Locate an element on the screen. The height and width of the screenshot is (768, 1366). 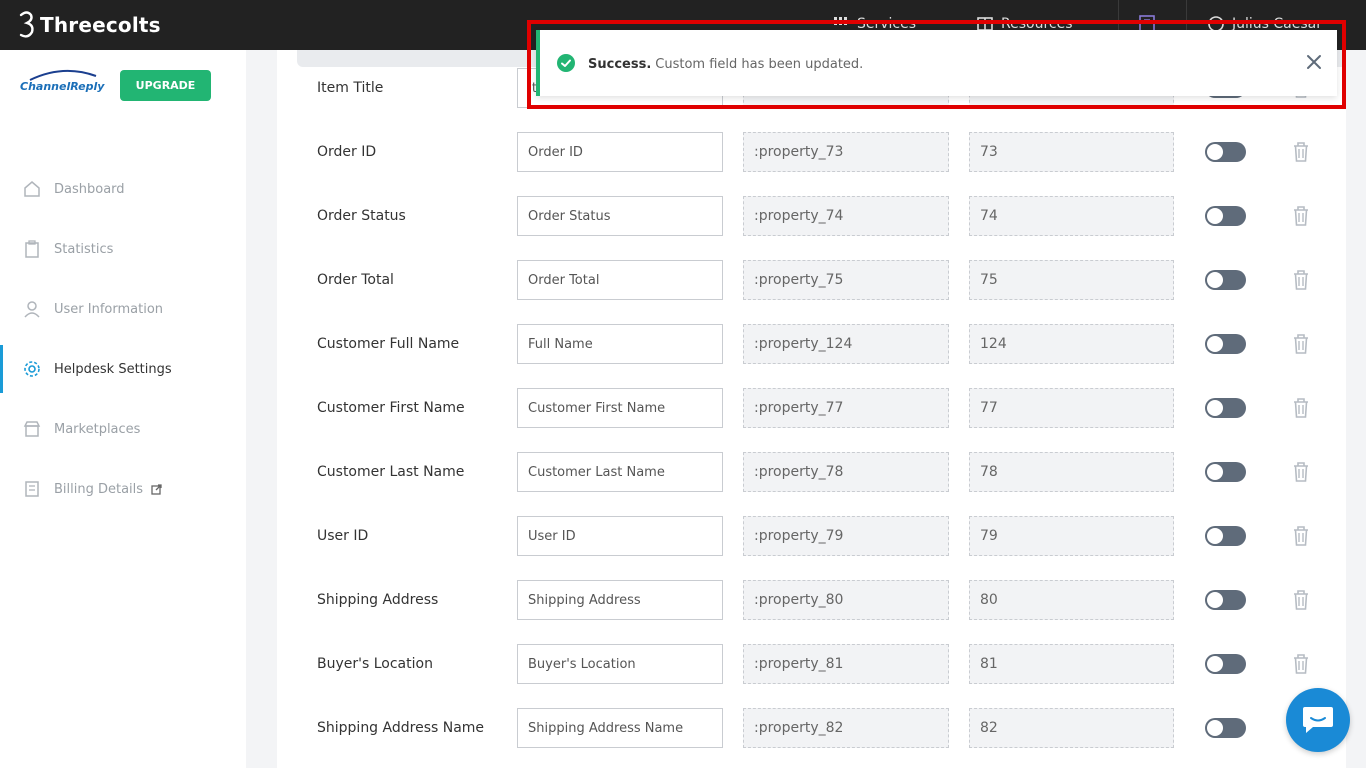
field-name-input: User ID is located at coordinates (620, 536).